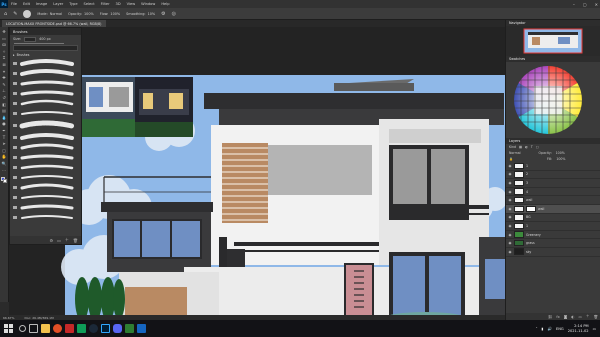 The image size is (600, 337). What do you see at coordinates (4, 105) in the screenshot?
I see `eraser-tool-icon: ◧` at bounding box center [4, 105].